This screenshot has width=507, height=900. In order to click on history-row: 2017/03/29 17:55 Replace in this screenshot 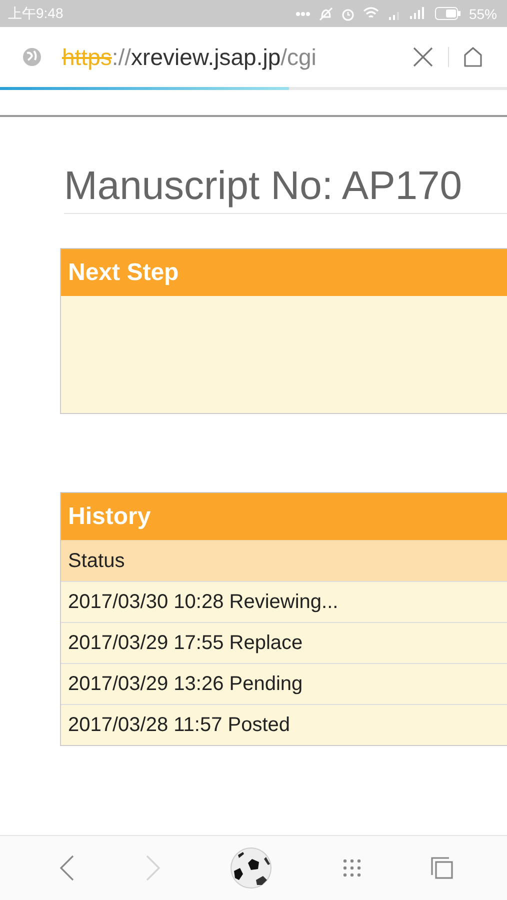, I will do `click(284, 642)`.